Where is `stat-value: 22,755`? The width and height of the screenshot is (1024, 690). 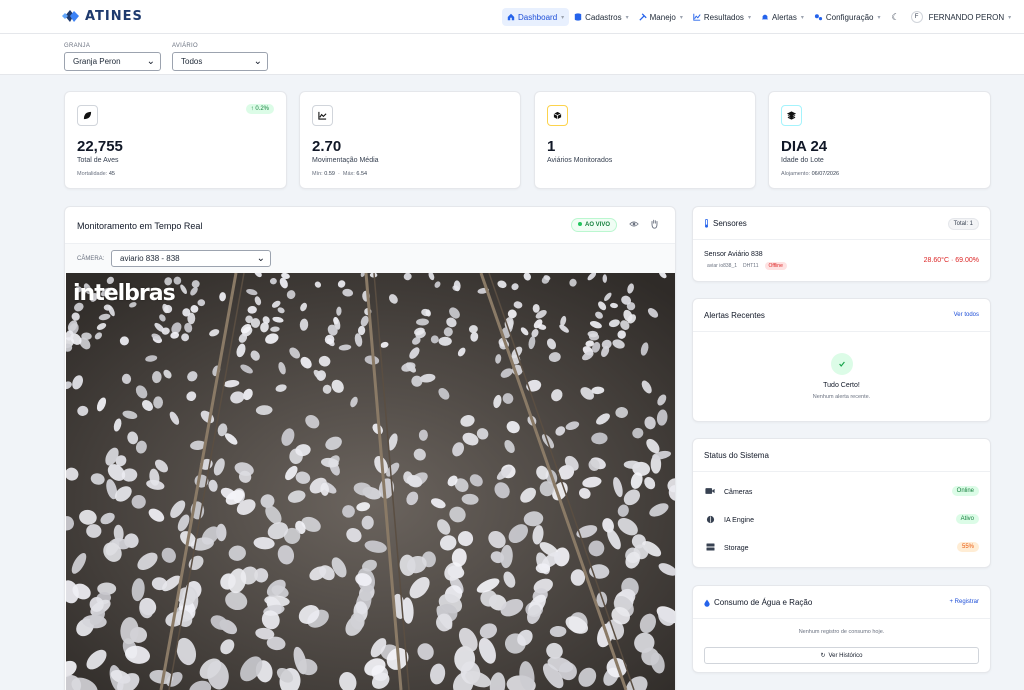 stat-value: 22,755 is located at coordinates (100, 146).